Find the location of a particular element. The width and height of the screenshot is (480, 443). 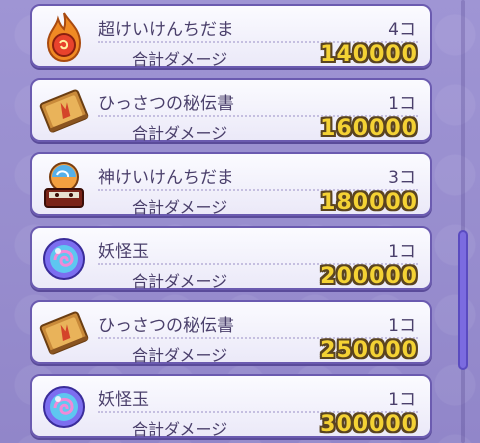

item-name: 神けいけんちだま is located at coordinates (166, 178).